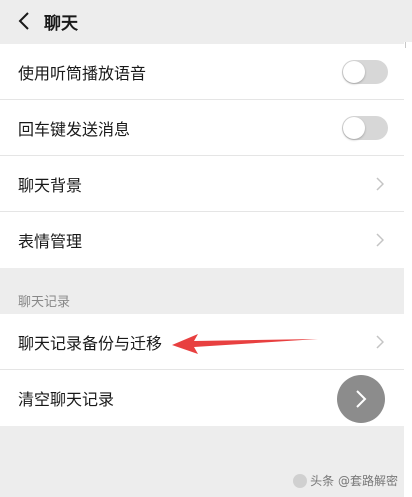 The image size is (412, 497). What do you see at coordinates (300, 480) in the screenshot?
I see `watermark-logo-icon` at bounding box center [300, 480].